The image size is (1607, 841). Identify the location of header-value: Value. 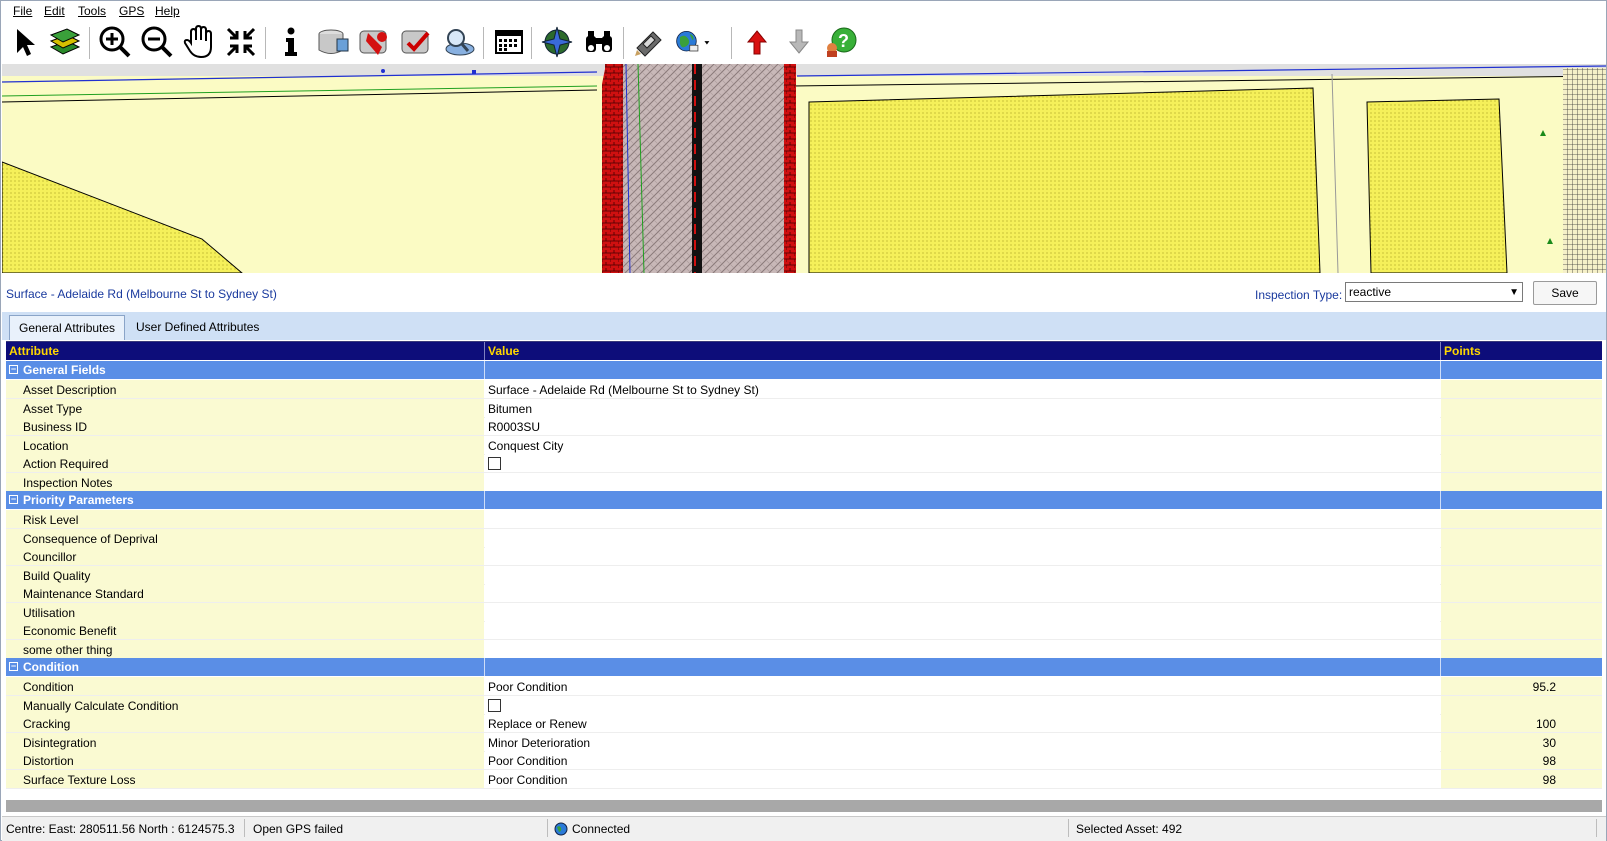
(503, 351).